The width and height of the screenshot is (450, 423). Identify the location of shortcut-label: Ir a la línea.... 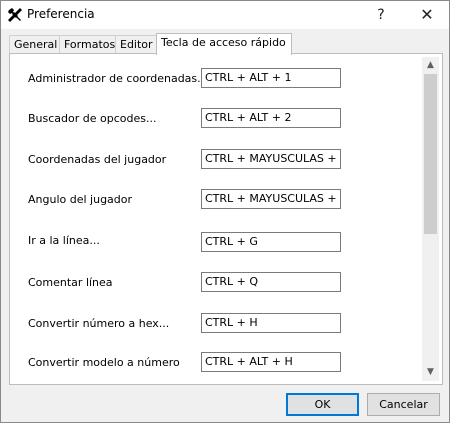
(64, 240).